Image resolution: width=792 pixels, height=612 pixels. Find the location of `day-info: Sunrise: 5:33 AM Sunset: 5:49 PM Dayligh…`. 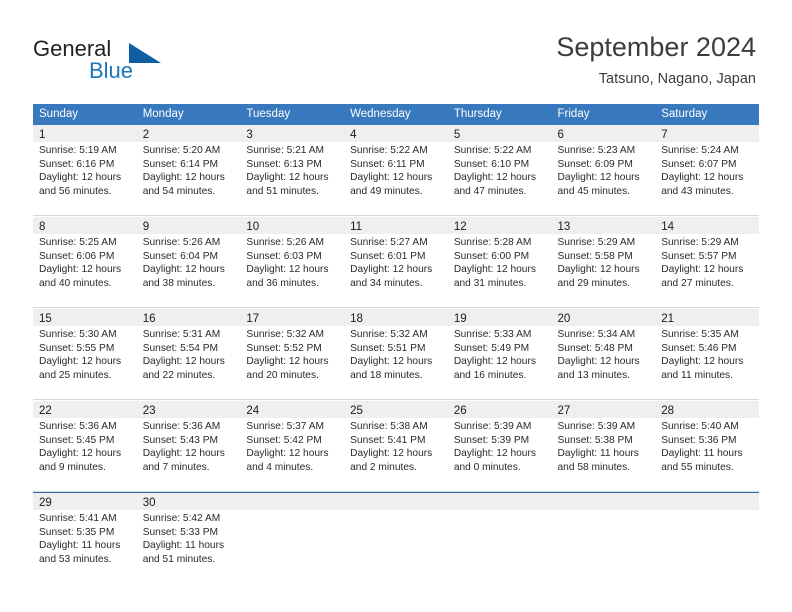

day-info: Sunrise: 5:33 AM Sunset: 5:49 PM Dayligh… is located at coordinates (500, 354).